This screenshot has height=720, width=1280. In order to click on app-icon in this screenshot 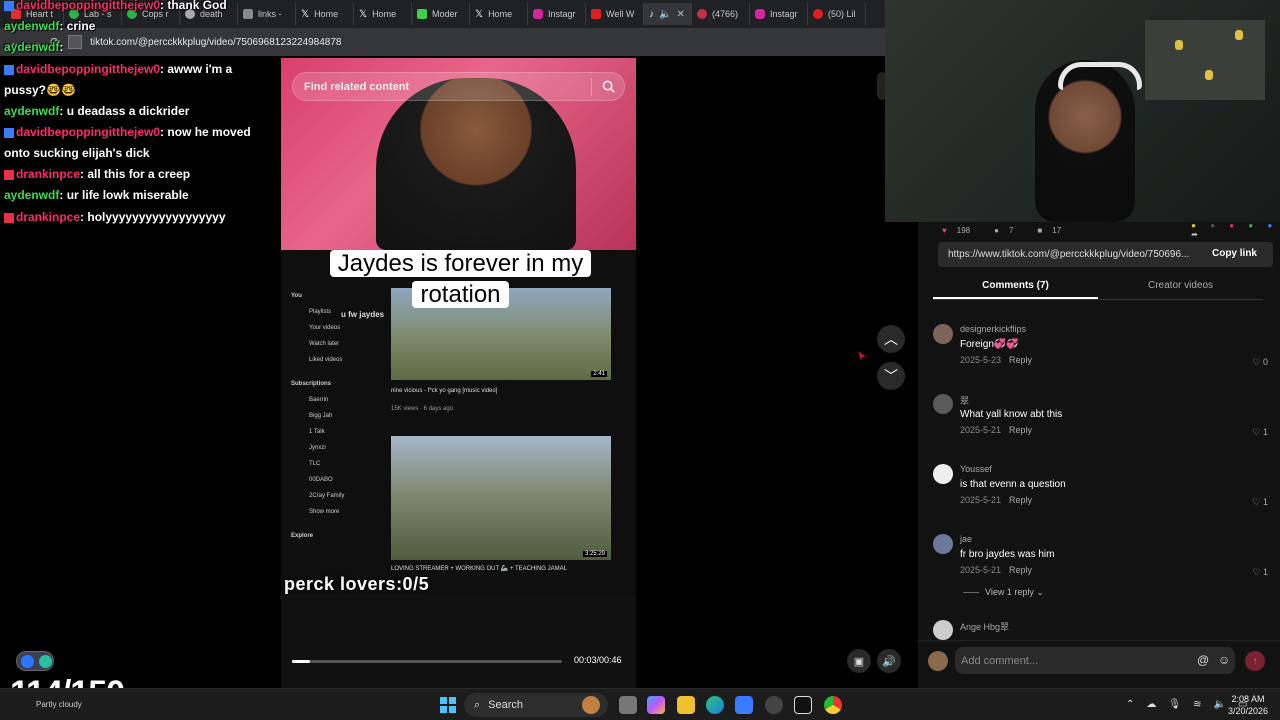, I will do `click(774, 705)`.